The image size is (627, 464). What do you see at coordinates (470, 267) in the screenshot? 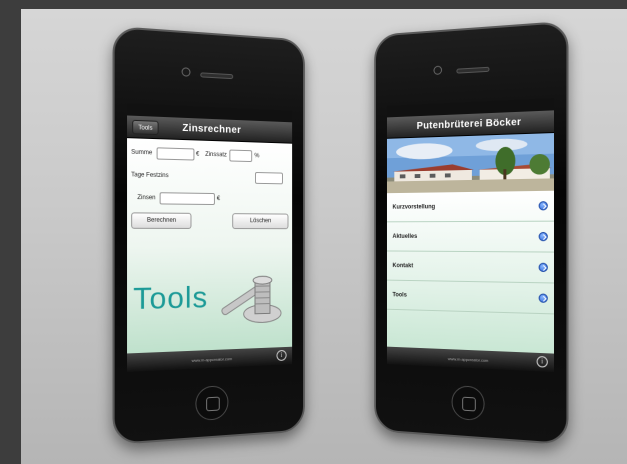
I see `menu-item-kontakt: Kontakt` at bounding box center [470, 267].